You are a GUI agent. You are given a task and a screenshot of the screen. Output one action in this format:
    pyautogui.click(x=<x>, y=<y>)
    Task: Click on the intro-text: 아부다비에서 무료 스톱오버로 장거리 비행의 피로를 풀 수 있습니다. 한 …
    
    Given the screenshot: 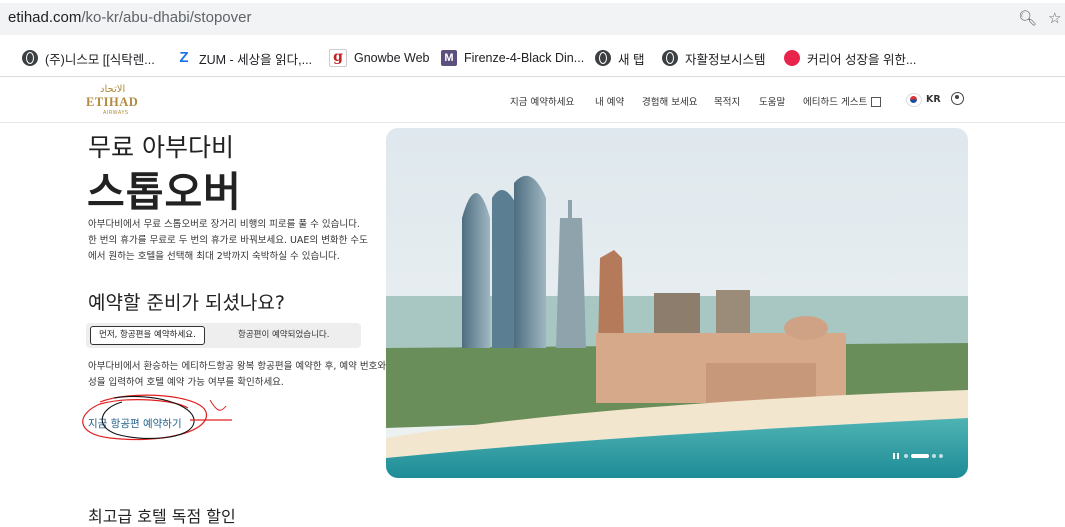 What is the action you would take?
    pyautogui.click(x=228, y=240)
    